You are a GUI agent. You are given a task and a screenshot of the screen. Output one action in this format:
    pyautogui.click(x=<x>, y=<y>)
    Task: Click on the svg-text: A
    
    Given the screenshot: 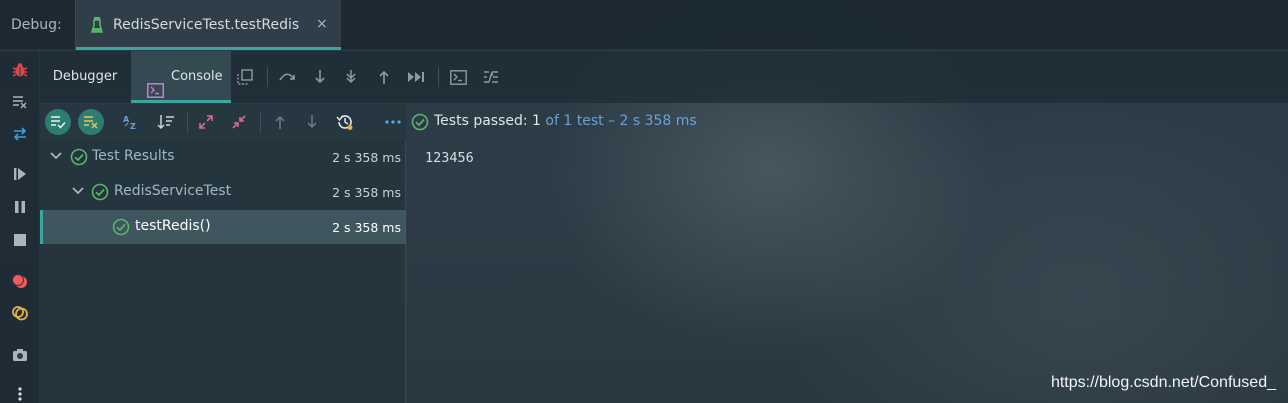 What is the action you would take?
    pyautogui.click(x=126, y=119)
    